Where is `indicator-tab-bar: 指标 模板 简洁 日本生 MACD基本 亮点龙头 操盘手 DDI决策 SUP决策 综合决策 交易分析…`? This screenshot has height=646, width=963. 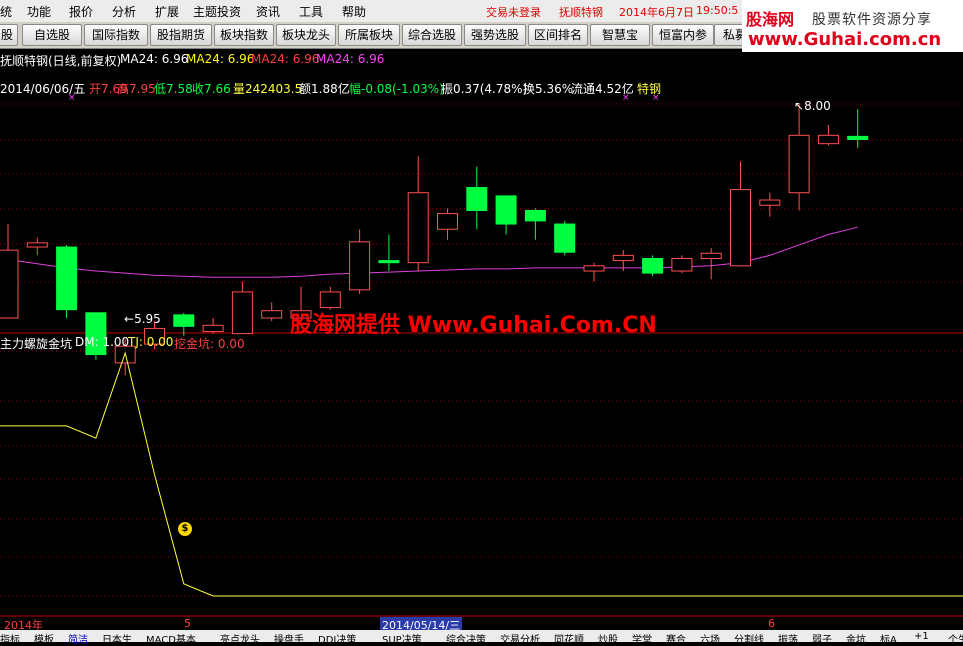 indicator-tab-bar: 指标 模板 简洁 日本生 MACD基本 亮点龙头 操盘手 DDI决策 SUP决策 综合决策 交易分析… is located at coordinates (481, 638).